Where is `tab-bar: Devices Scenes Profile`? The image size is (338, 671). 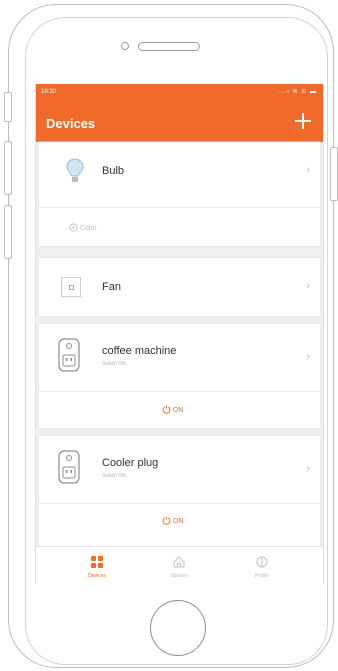 tab-bar: Devices Scenes Profile is located at coordinates (179, 565).